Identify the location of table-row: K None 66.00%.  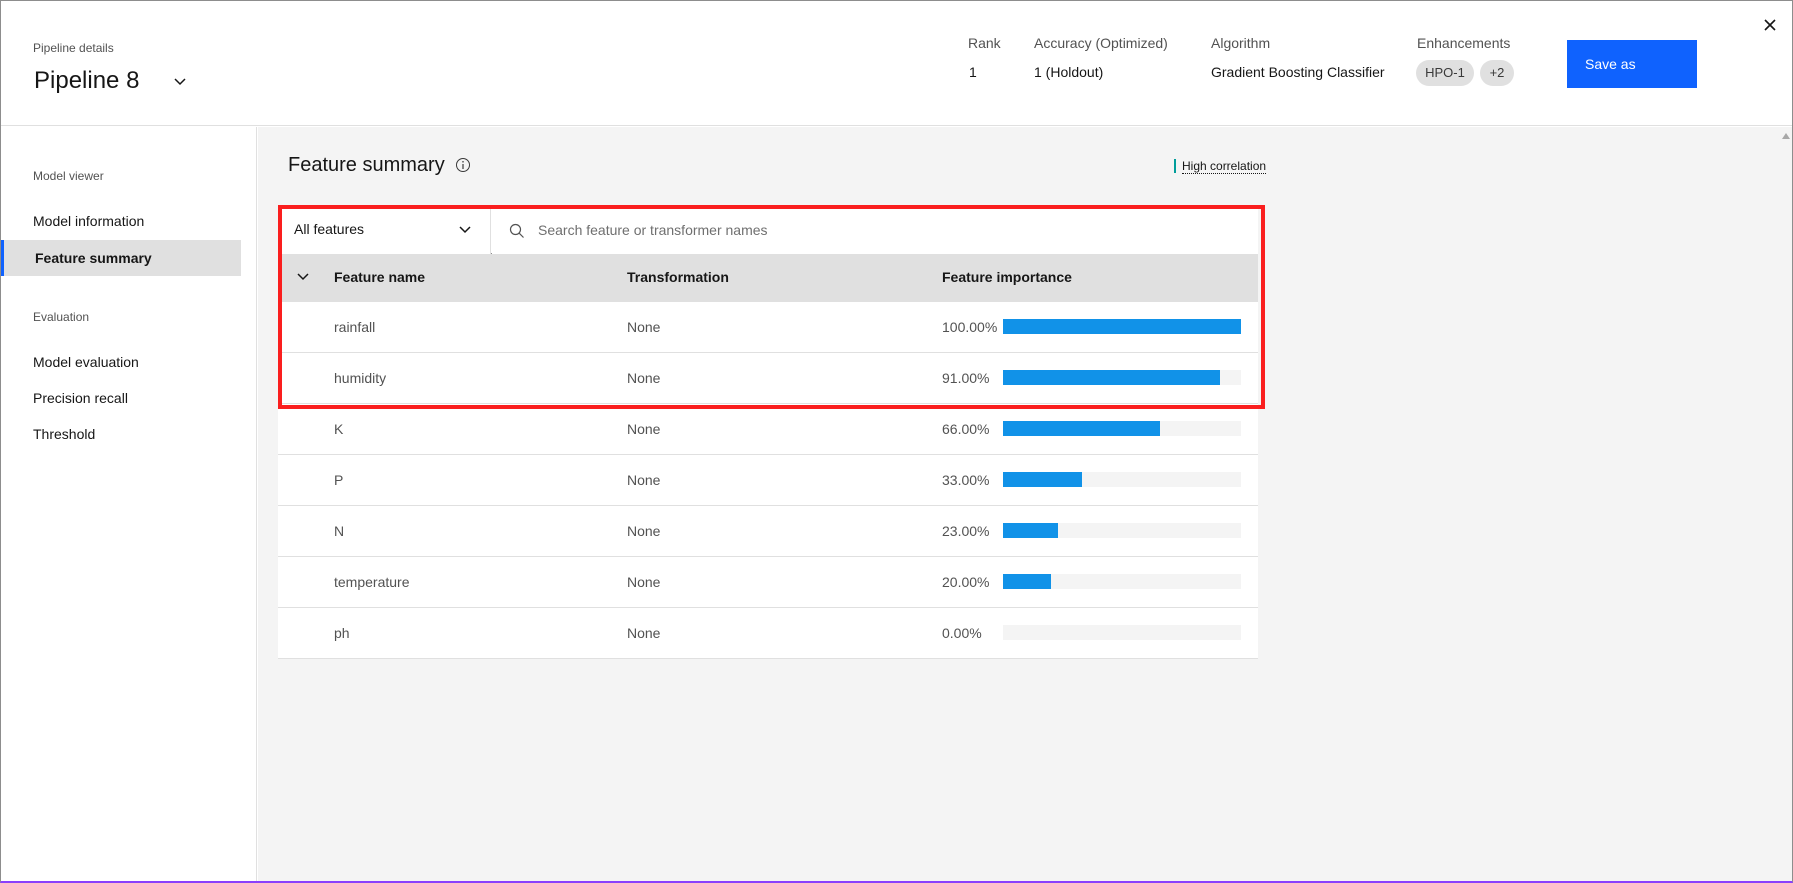
(768, 429).